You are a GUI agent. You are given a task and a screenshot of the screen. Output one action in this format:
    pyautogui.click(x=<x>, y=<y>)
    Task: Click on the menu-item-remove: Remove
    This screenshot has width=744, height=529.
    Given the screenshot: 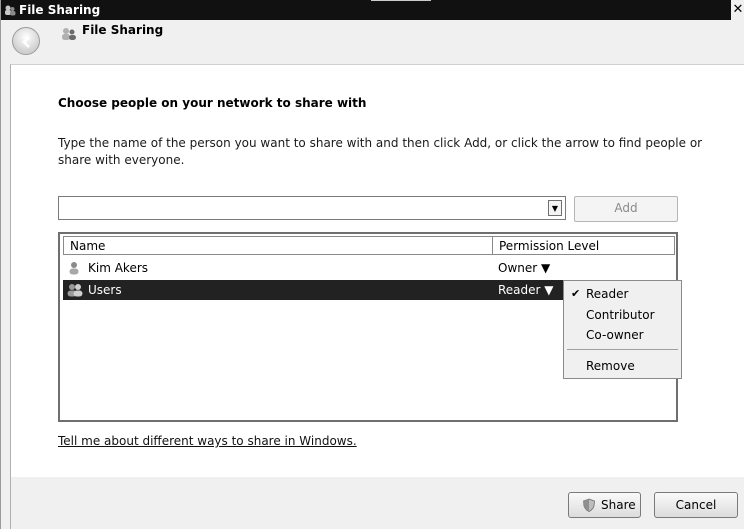 What is the action you would take?
    pyautogui.click(x=622, y=365)
    